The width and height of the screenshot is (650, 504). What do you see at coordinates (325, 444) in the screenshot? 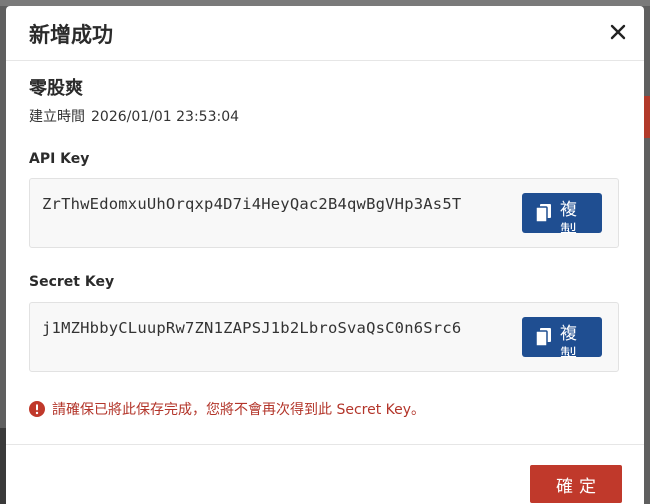
I see `footer-divider` at bounding box center [325, 444].